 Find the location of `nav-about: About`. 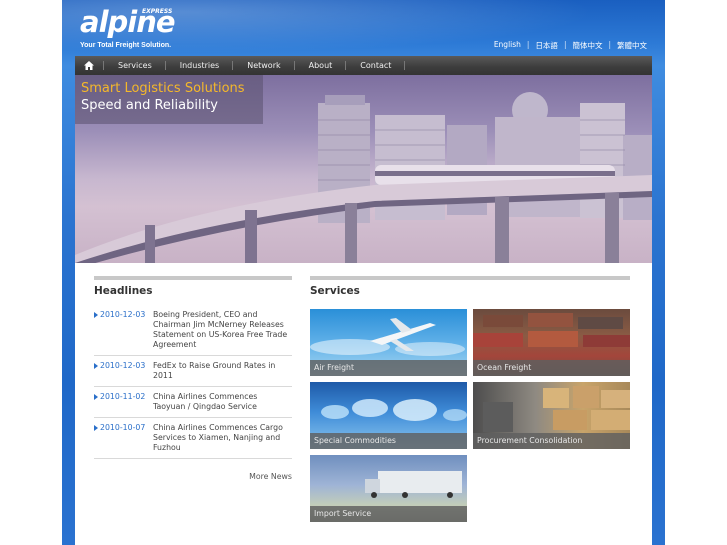

nav-about: About is located at coordinates (321, 65).